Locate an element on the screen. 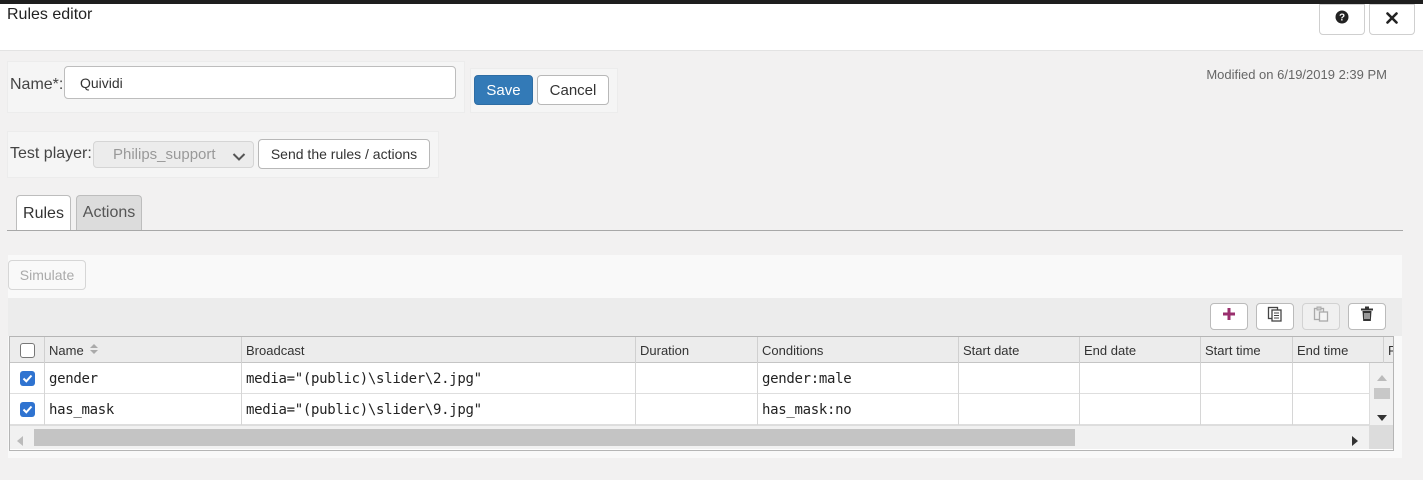 The width and height of the screenshot is (1423, 480). help-button: ? is located at coordinates (1342, 19).